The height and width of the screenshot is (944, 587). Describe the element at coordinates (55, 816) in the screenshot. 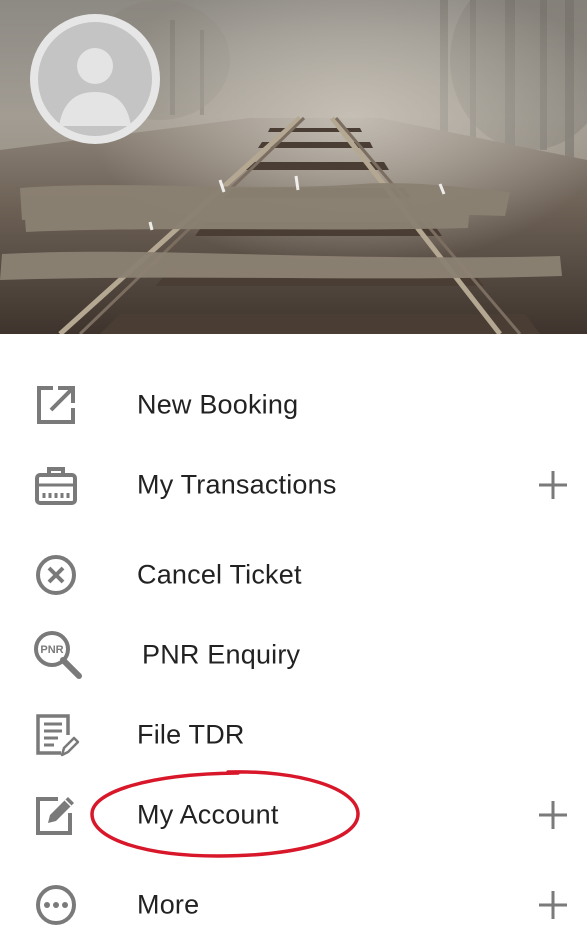

I see `edit-square-icon` at that location.